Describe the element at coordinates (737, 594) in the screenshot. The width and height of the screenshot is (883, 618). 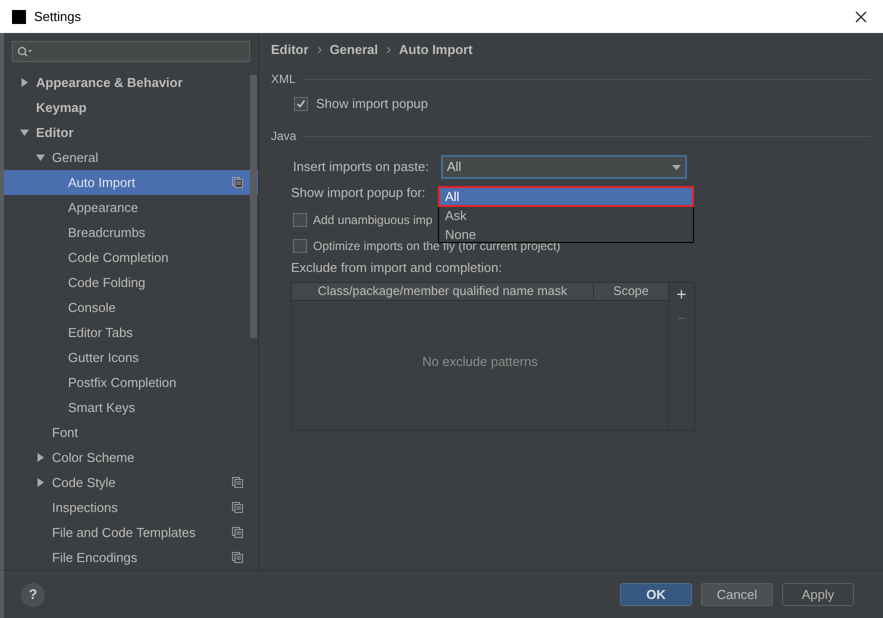
I see `dialog-button: Cancel` at that location.